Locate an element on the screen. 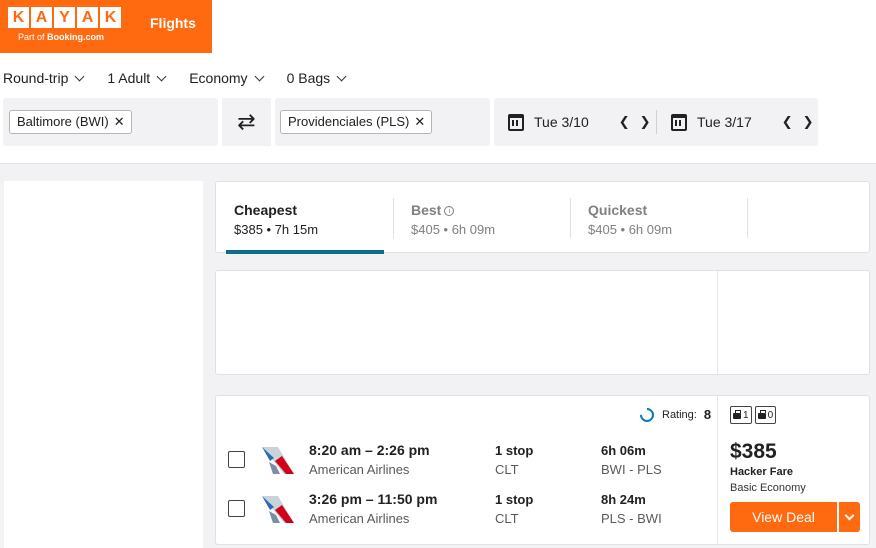  destination-field: Providenciales (PLS) ✕ is located at coordinates (382, 122).